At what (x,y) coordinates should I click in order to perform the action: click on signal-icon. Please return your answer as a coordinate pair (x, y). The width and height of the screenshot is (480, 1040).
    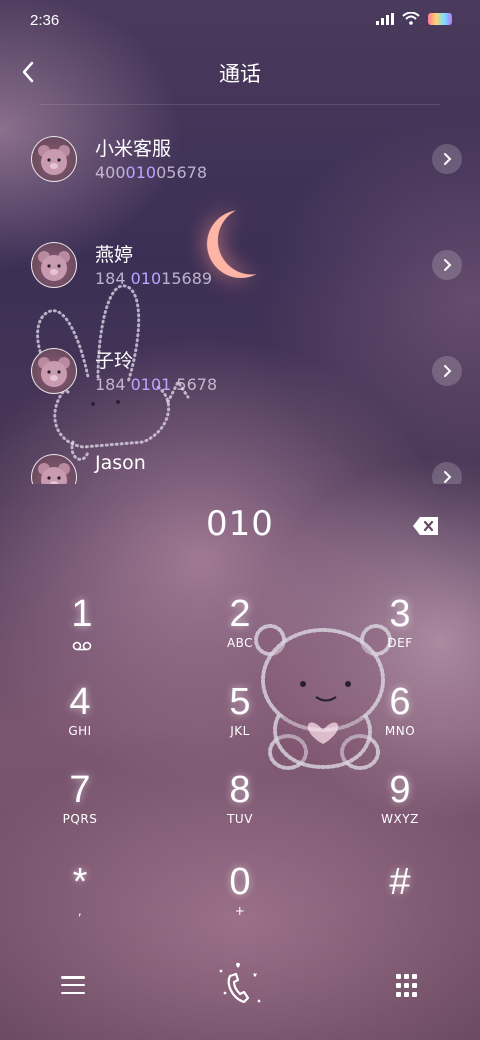
    Looking at the image, I should click on (385, 18).